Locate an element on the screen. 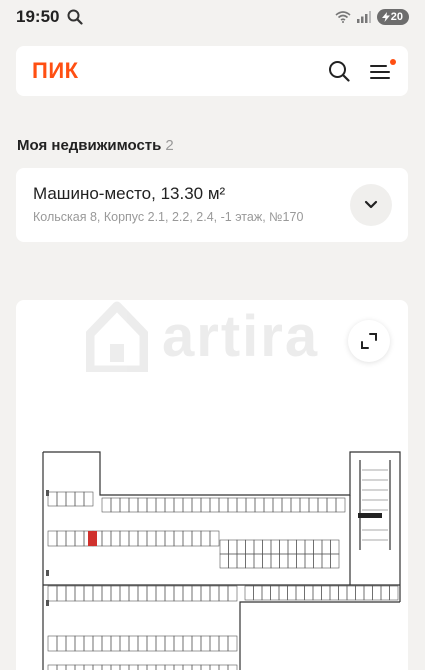 Image resolution: width=425 pixels, height=670 pixels. notification-dot is located at coordinates (393, 62).